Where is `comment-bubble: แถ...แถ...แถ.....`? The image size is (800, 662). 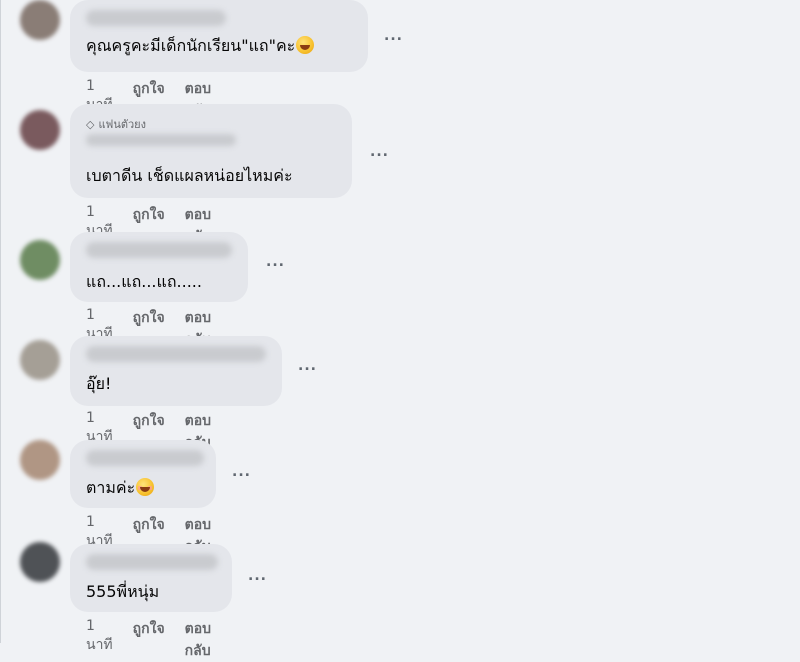
comment-bubble: แถ...แถ...แถ..... is located at coordinates (159, 267).